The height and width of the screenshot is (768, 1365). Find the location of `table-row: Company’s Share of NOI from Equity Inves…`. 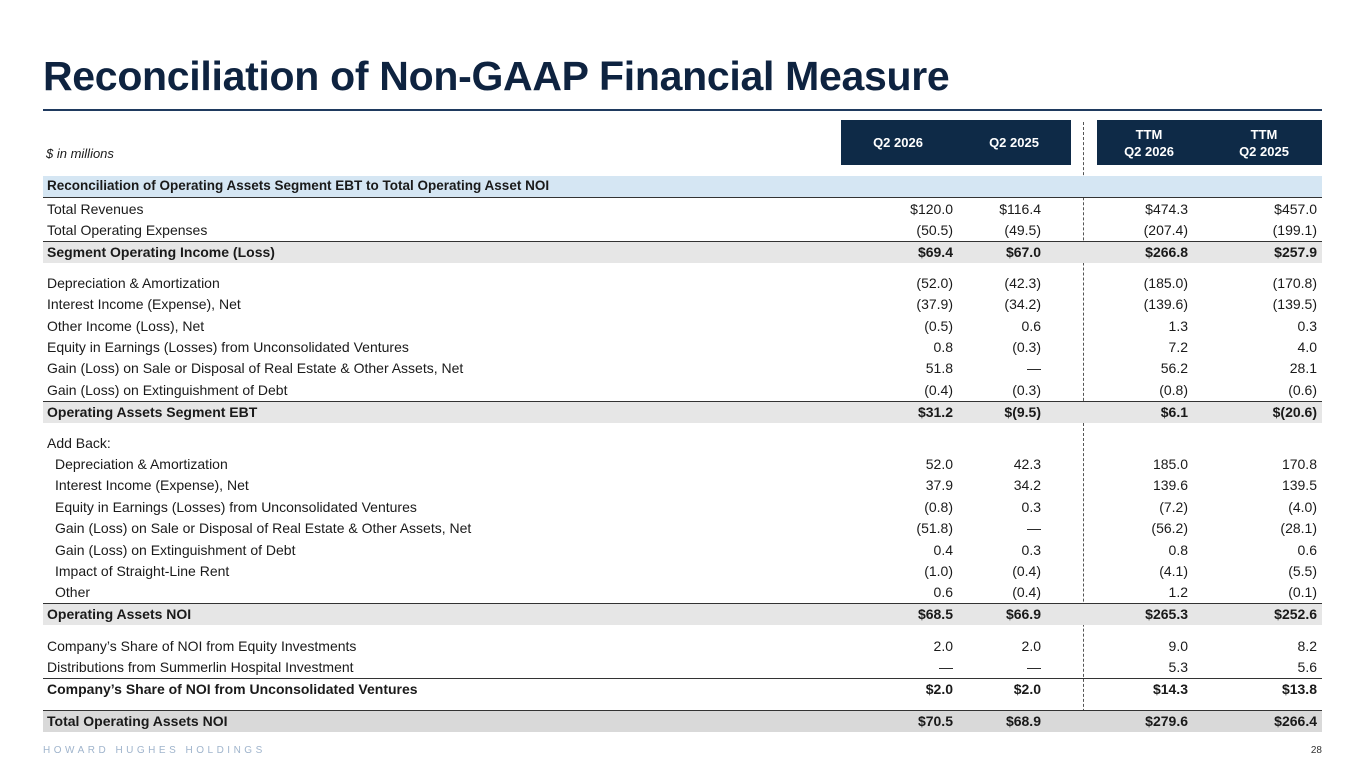

table-row: Company’s Share of NOI from Equity Inves… is located at coordinates (682, 646).